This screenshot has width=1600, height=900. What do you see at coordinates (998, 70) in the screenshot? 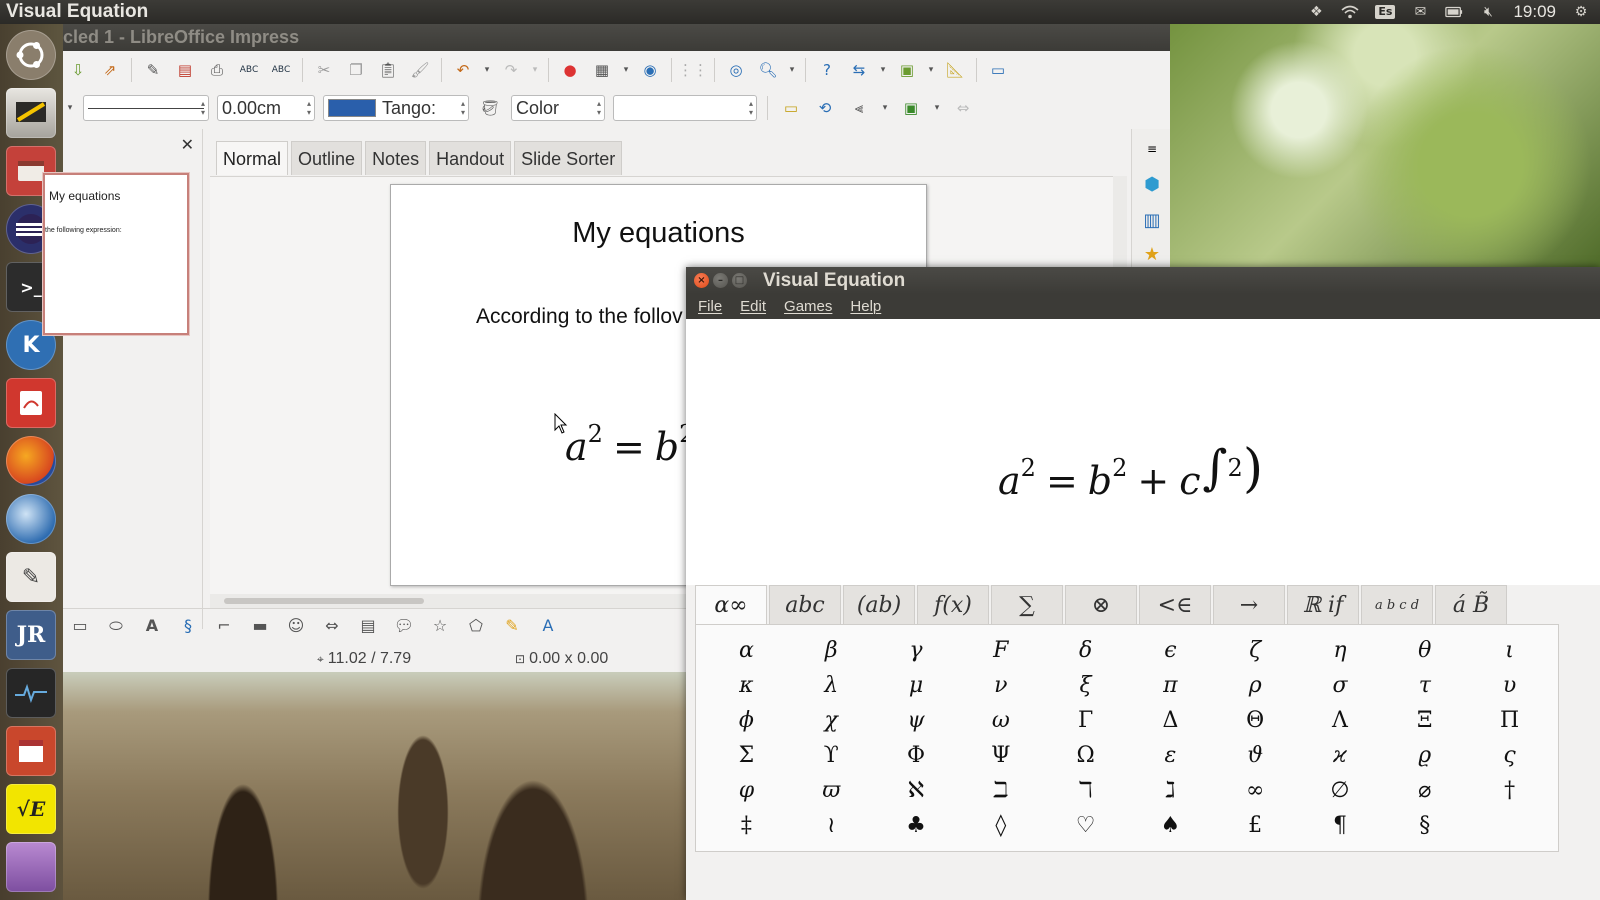
I see `start-presentation-icon: ▭` at bounding box center [998, 70].